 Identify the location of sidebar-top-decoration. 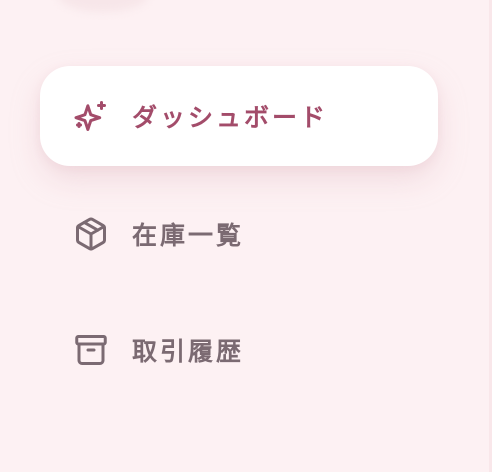
(103, 6).